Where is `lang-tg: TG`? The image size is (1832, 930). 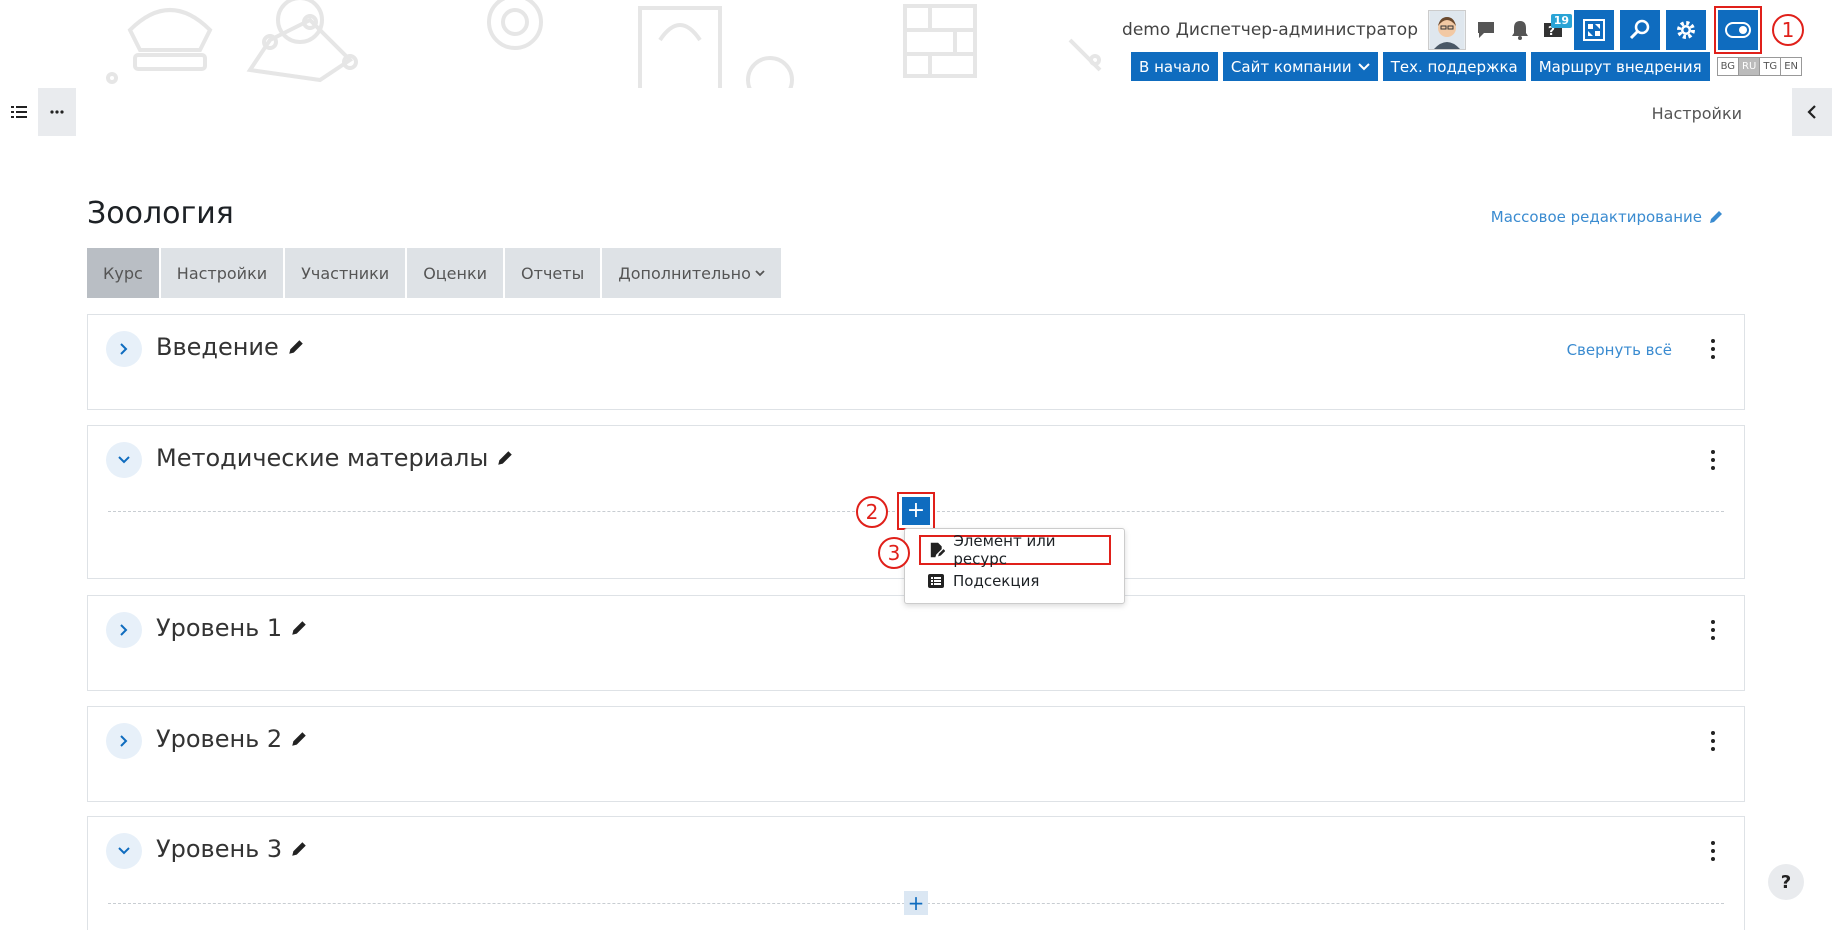 lang-tg: TG is located at coordinates (1771, 66).